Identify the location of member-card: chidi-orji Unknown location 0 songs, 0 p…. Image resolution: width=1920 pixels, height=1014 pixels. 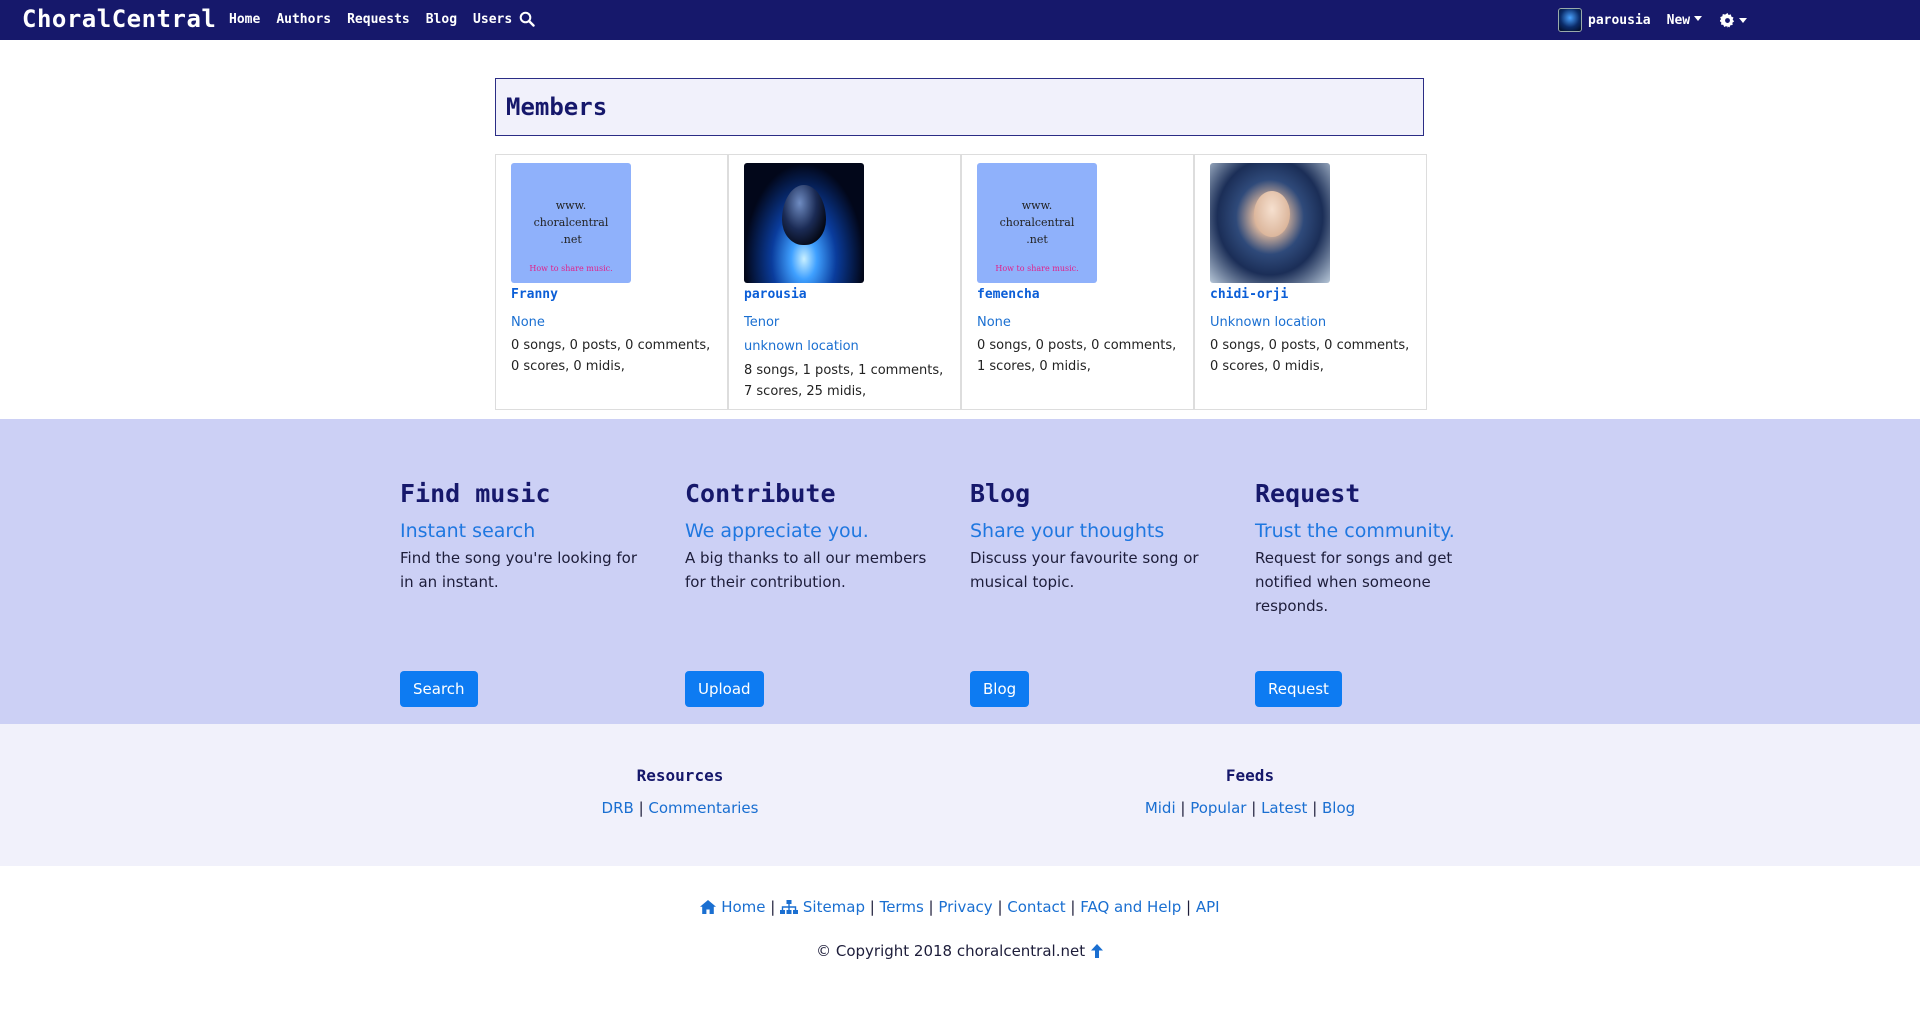
(1310, 282).